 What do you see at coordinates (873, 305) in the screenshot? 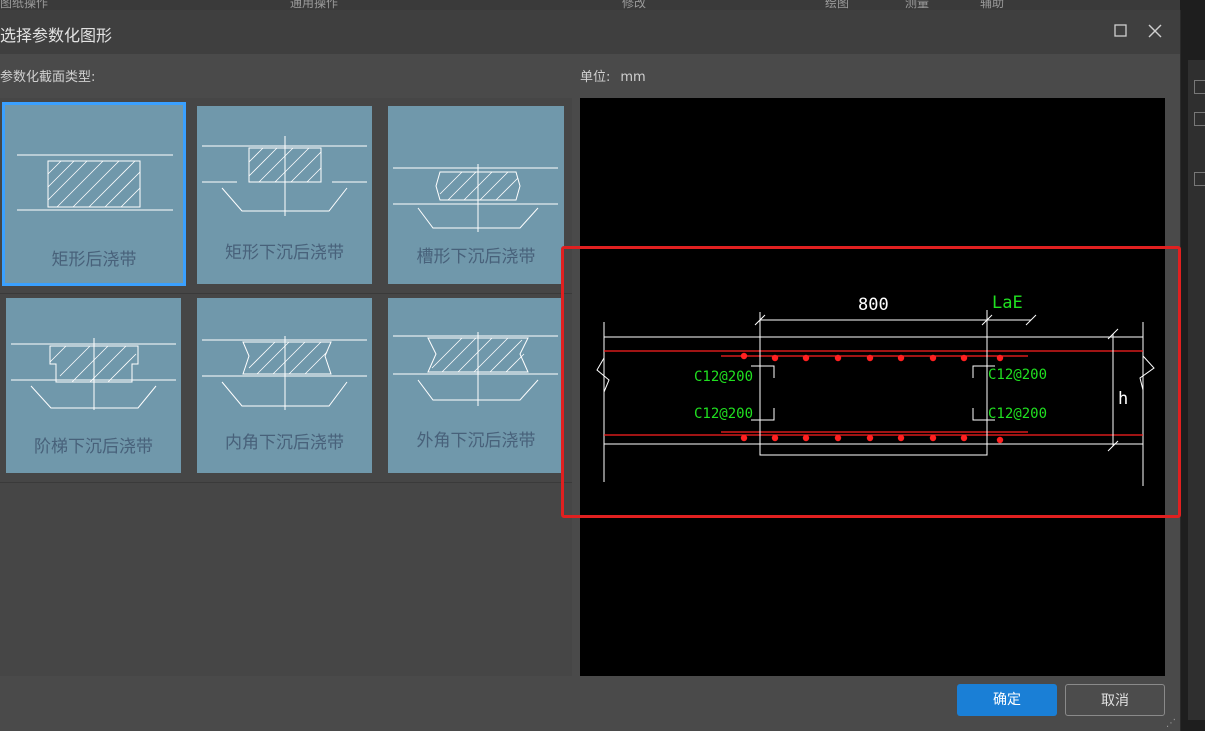
I see `dimension-width-text: 800` at bounding box center [873, 305].